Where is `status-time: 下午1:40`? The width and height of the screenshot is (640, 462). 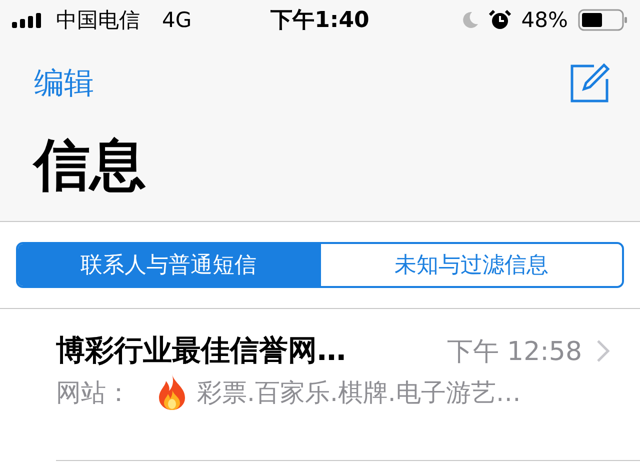
status-time: 下午1:40 is located at coordinates (320, 21).